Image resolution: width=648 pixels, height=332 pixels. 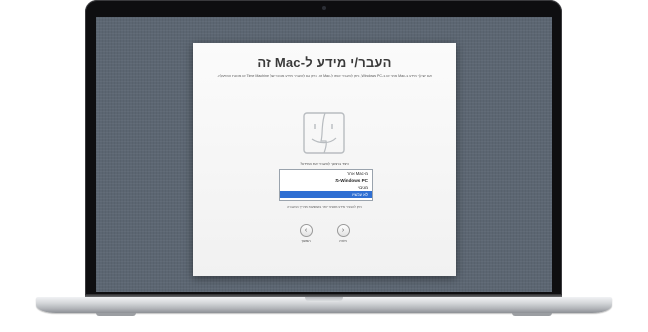 What do you see at coordinates (306, 230) in the screenshot?
I see `chevron-right-icon: ›` at bounding box center [306, 230].